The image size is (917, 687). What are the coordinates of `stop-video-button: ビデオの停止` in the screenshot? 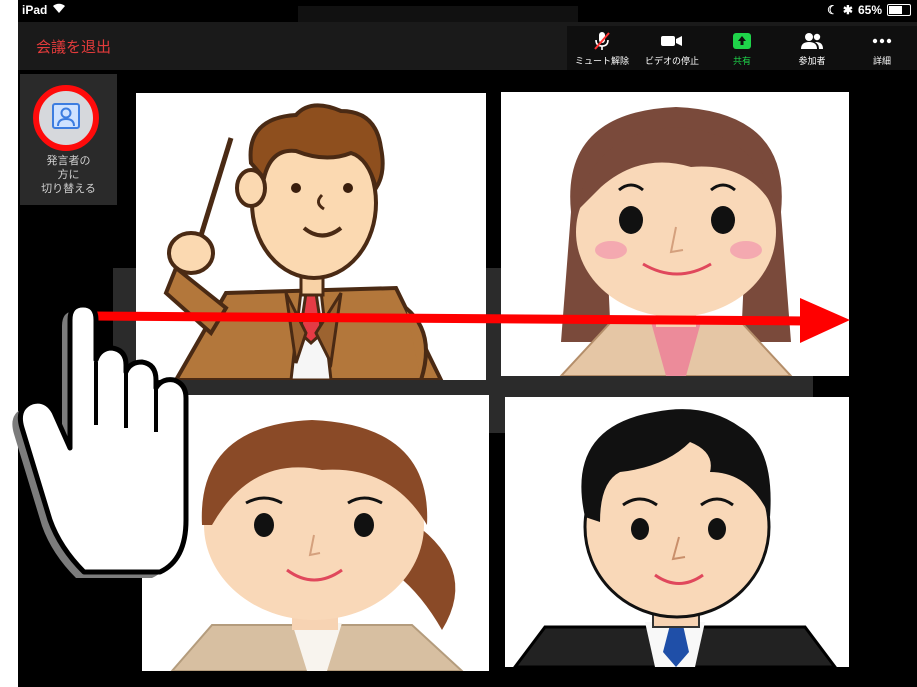 It's located at (672, 48).